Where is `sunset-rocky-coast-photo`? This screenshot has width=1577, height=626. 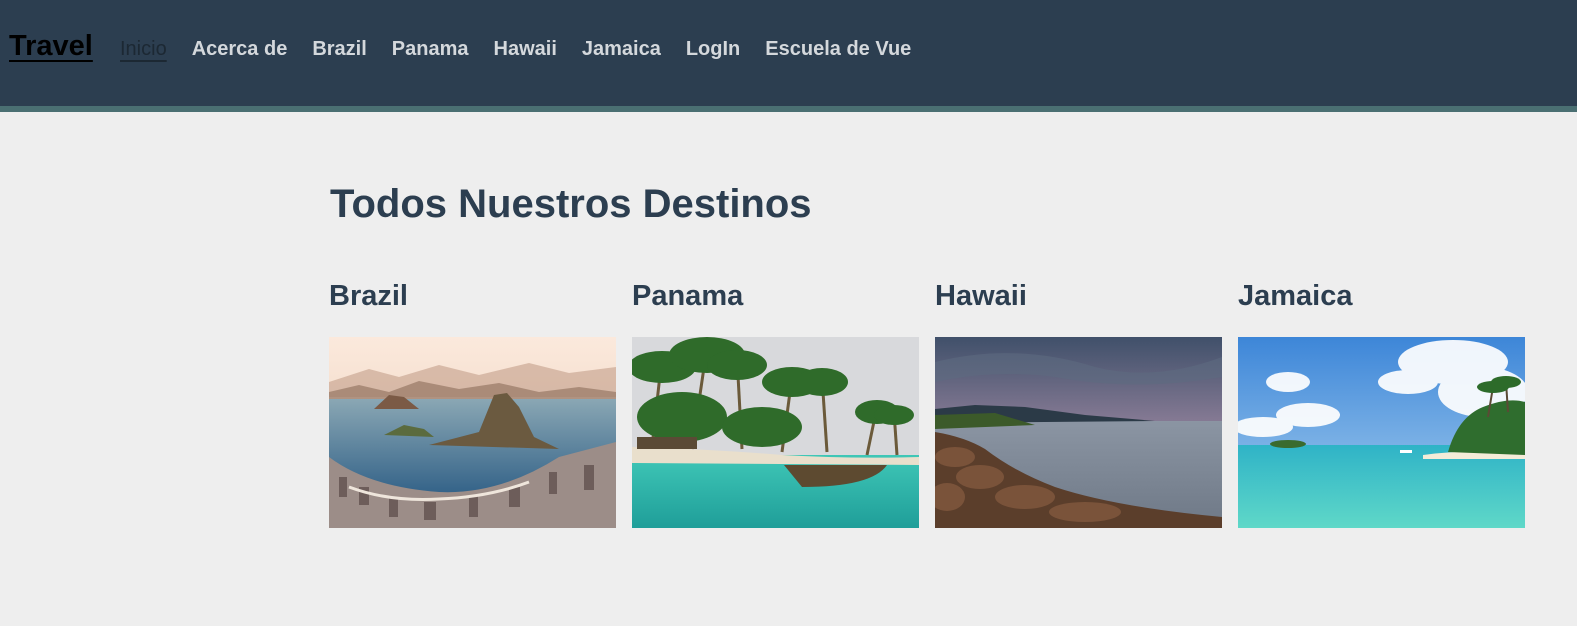
sunset-rocky-coast-photo is located at coordinates (1078, 432).